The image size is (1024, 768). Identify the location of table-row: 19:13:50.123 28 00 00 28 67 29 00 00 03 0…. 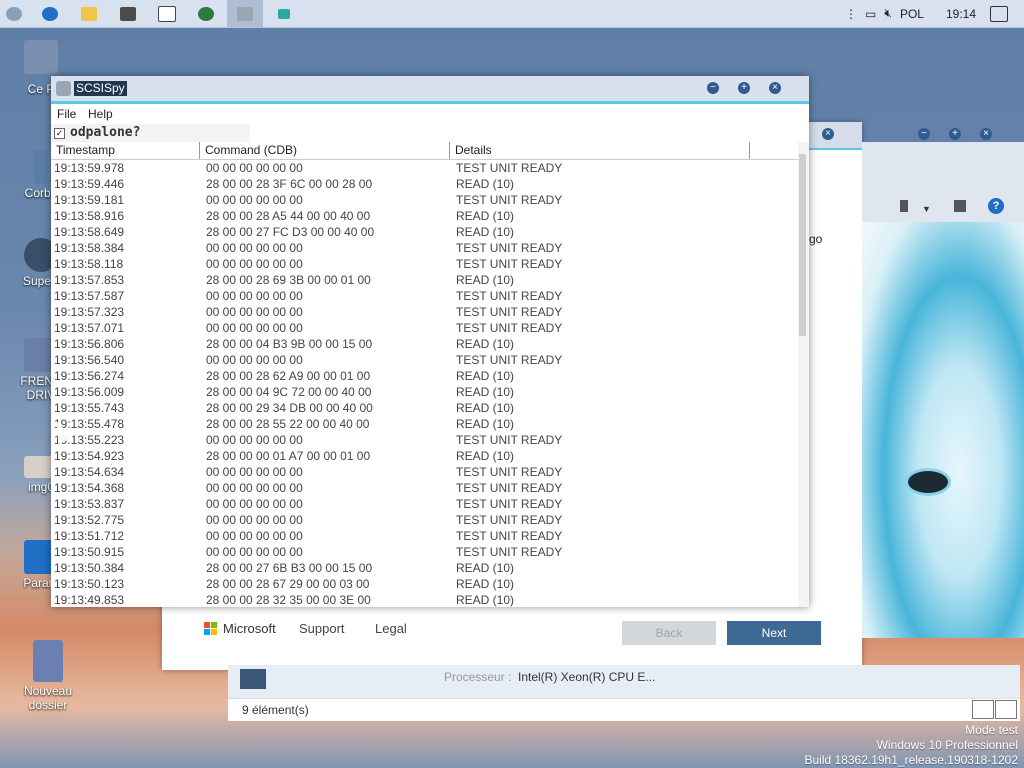
(424, 584).